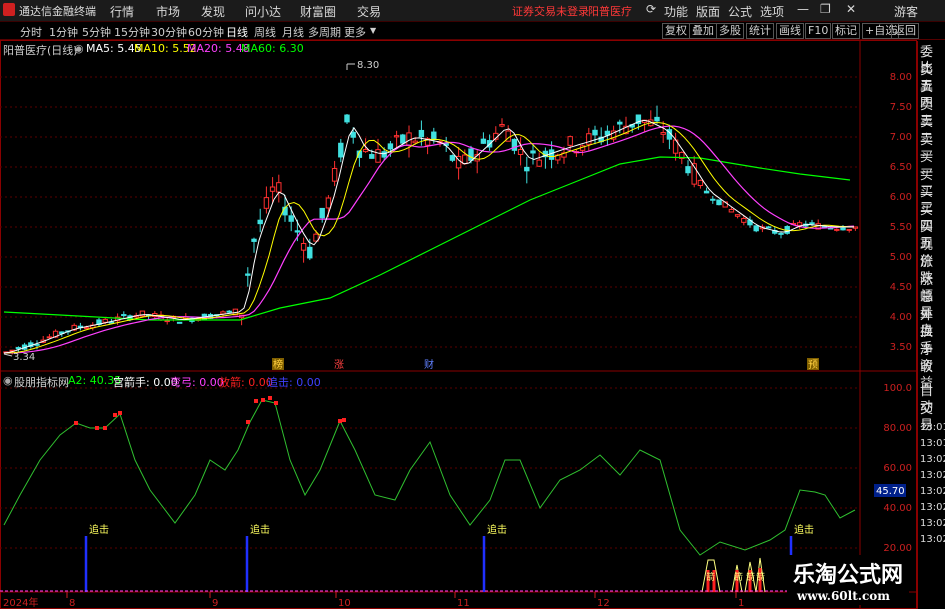 This screenshot has width=945, height=609. What do you see at coordinates (278, 364) in the screenshot?
I see `event-bang-label: 榜` at bounding box center [278, 364].